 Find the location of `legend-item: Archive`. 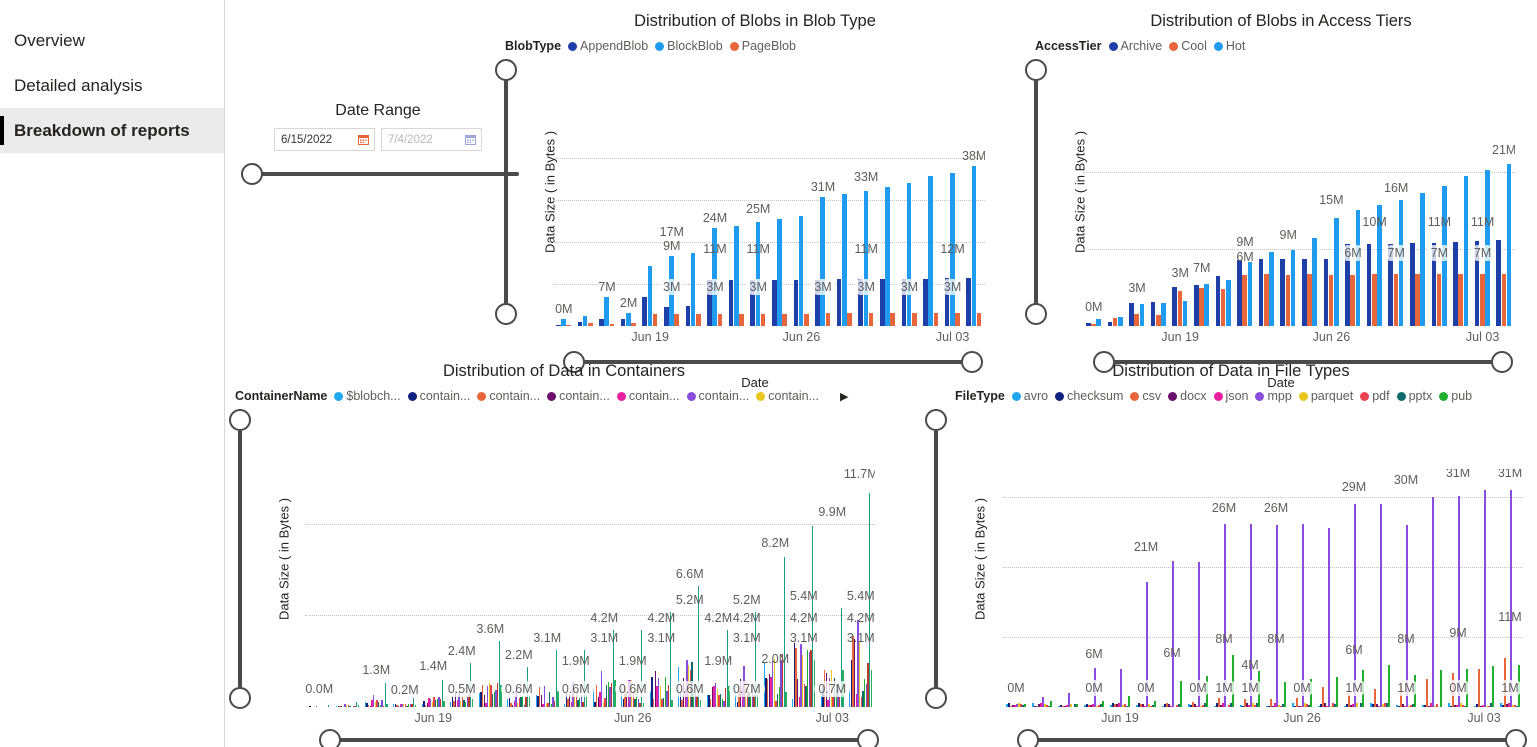

legend-item: Archive is located at coordinates (1135, 46).